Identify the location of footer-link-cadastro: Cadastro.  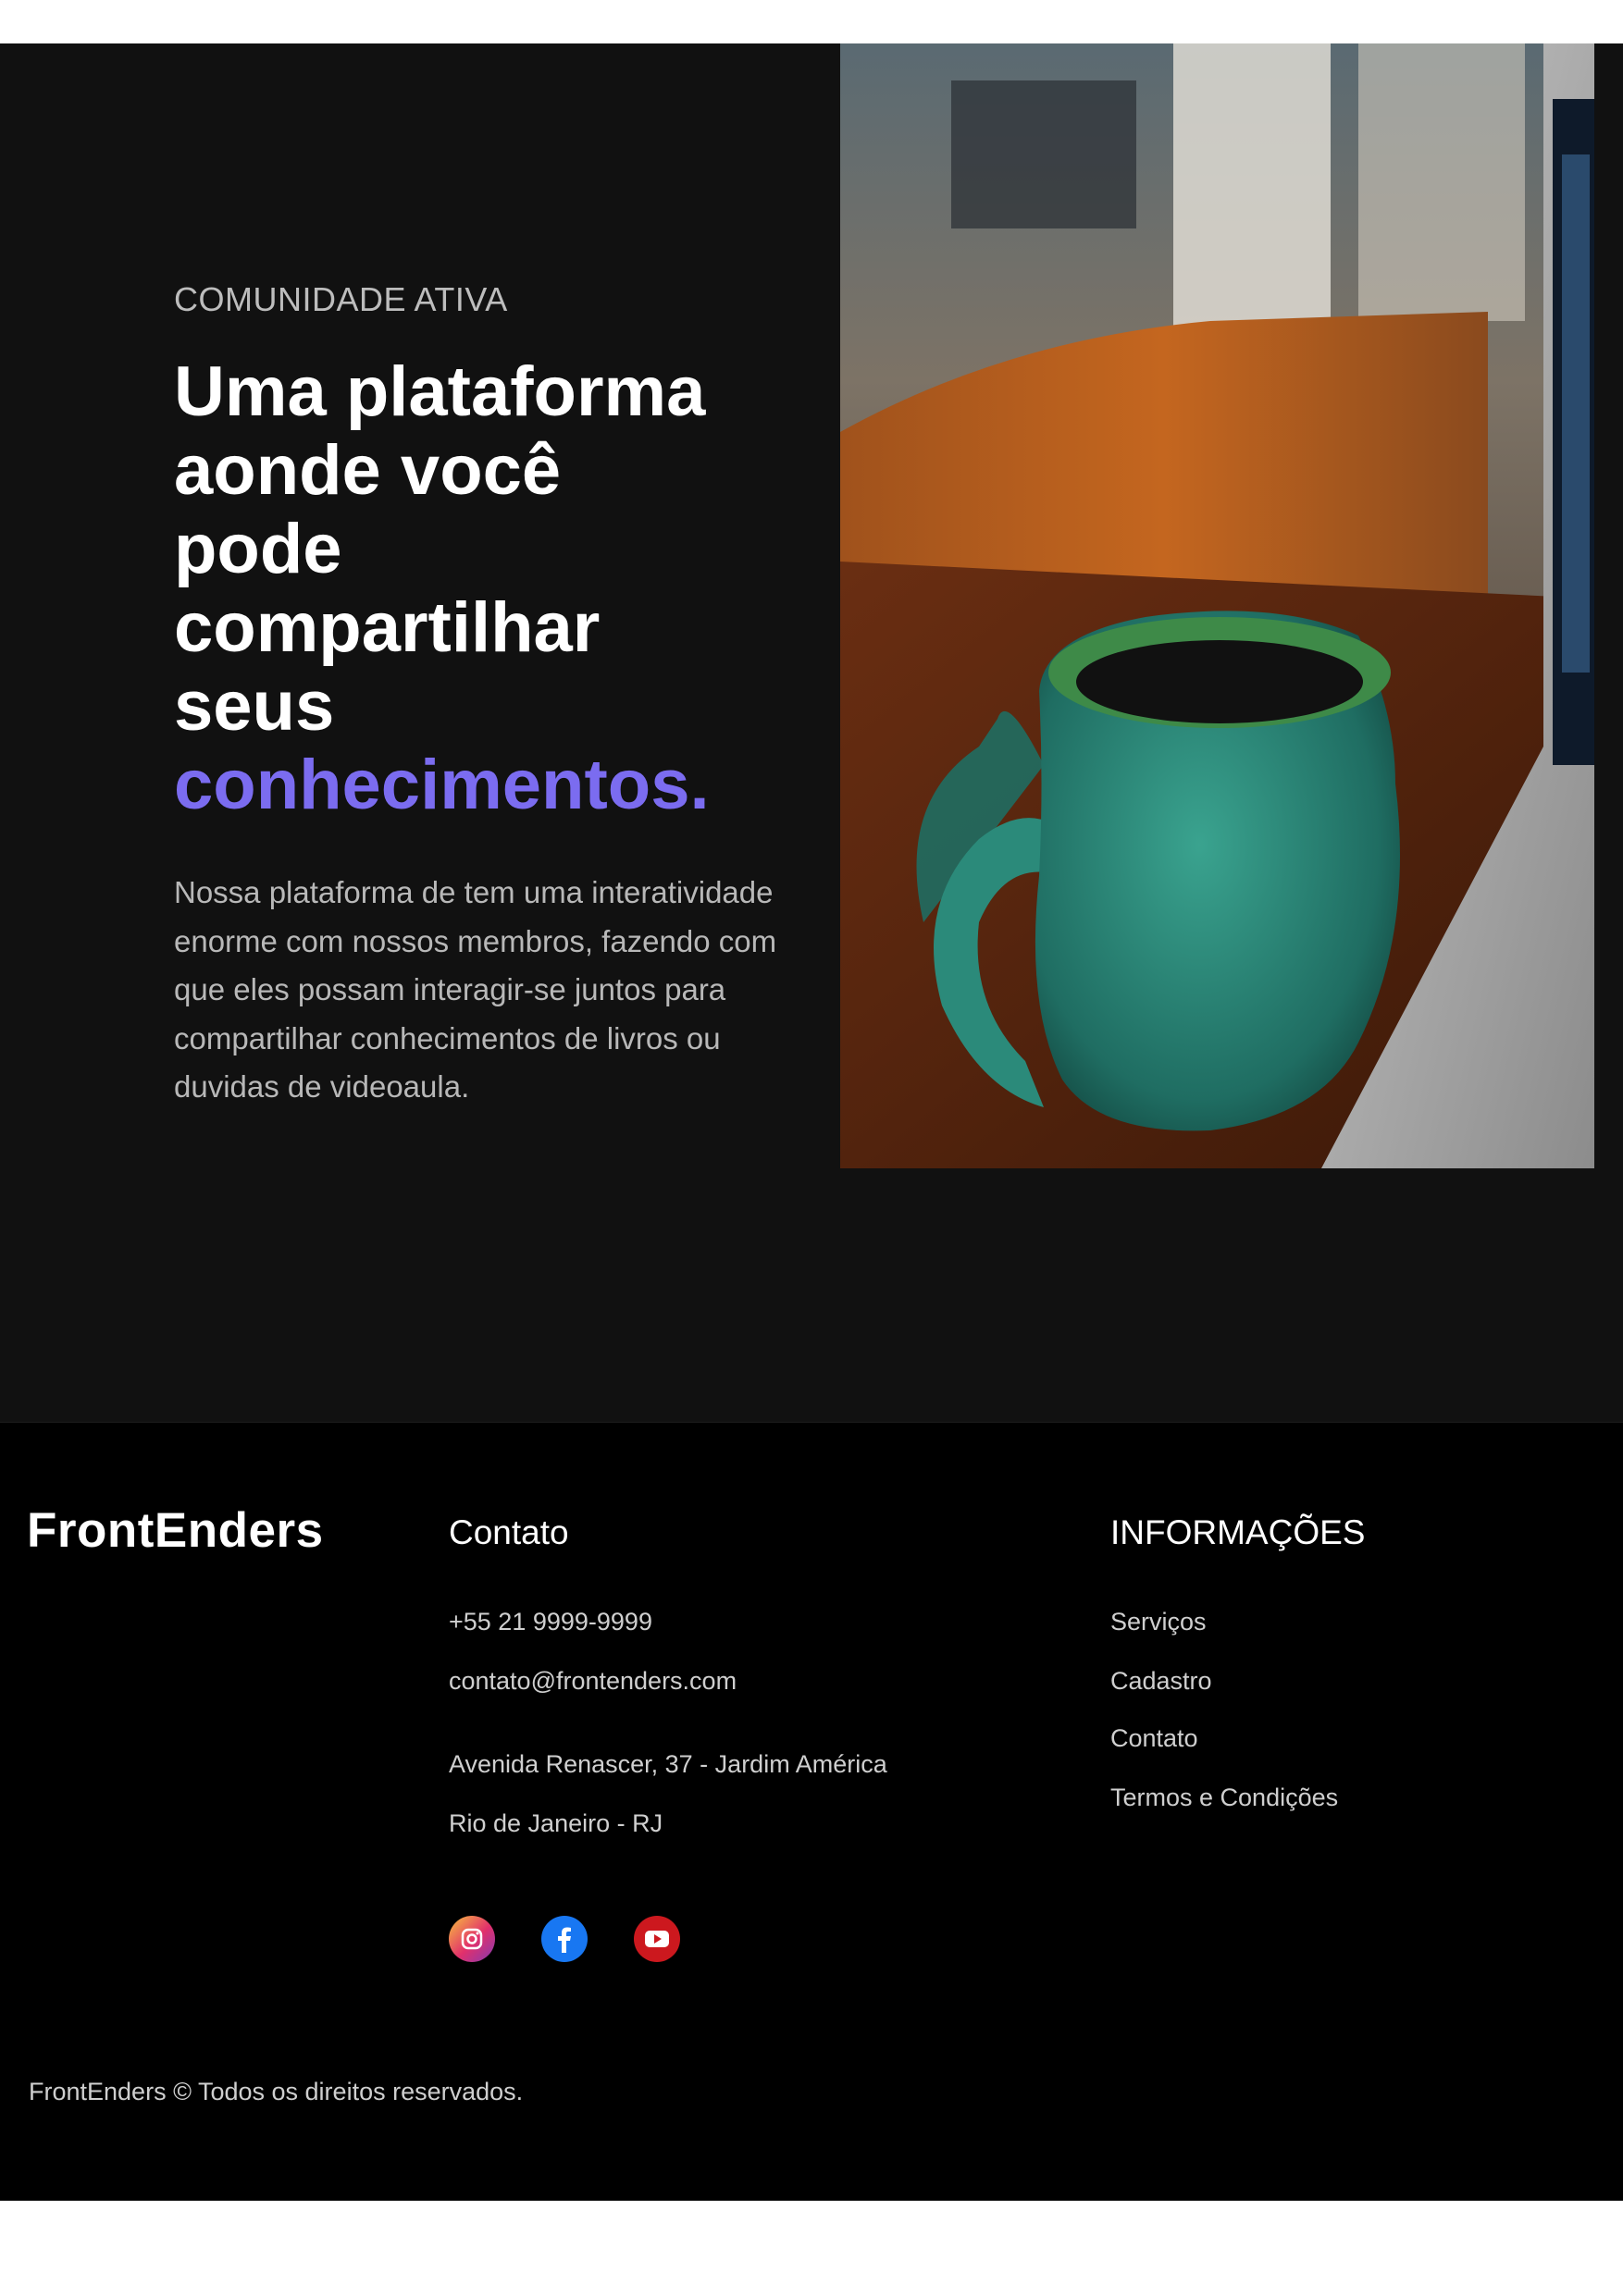
(1161, 1681).